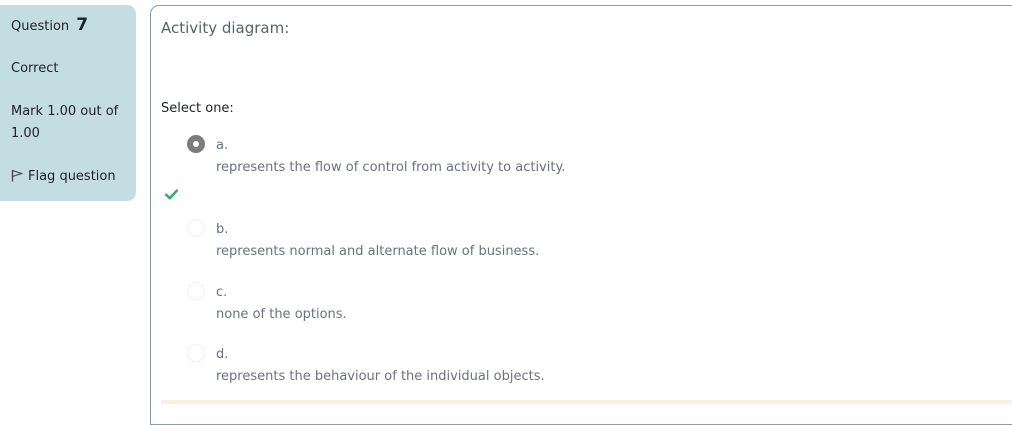  I want to click on option-a-letter: a., so click(222, 145).